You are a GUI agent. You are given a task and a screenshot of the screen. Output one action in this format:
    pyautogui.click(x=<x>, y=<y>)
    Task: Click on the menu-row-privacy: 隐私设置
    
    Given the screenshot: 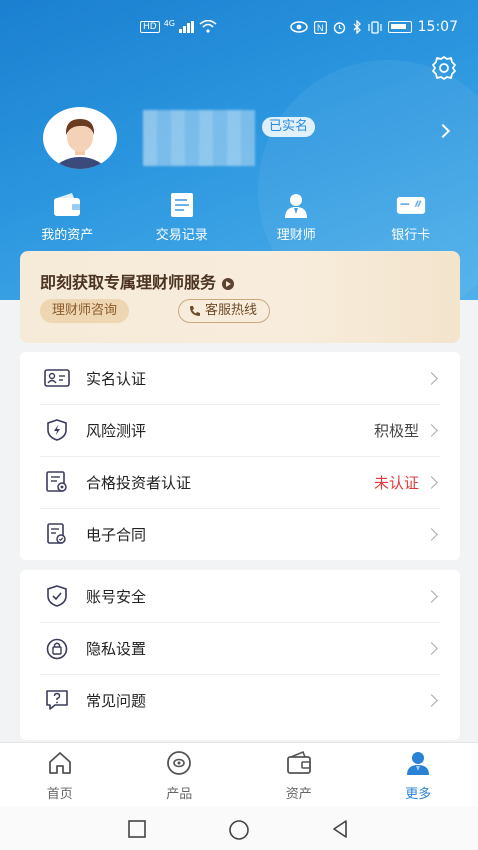 What is the action you would take?
    pyautogui.click(x=240, y=648)
    